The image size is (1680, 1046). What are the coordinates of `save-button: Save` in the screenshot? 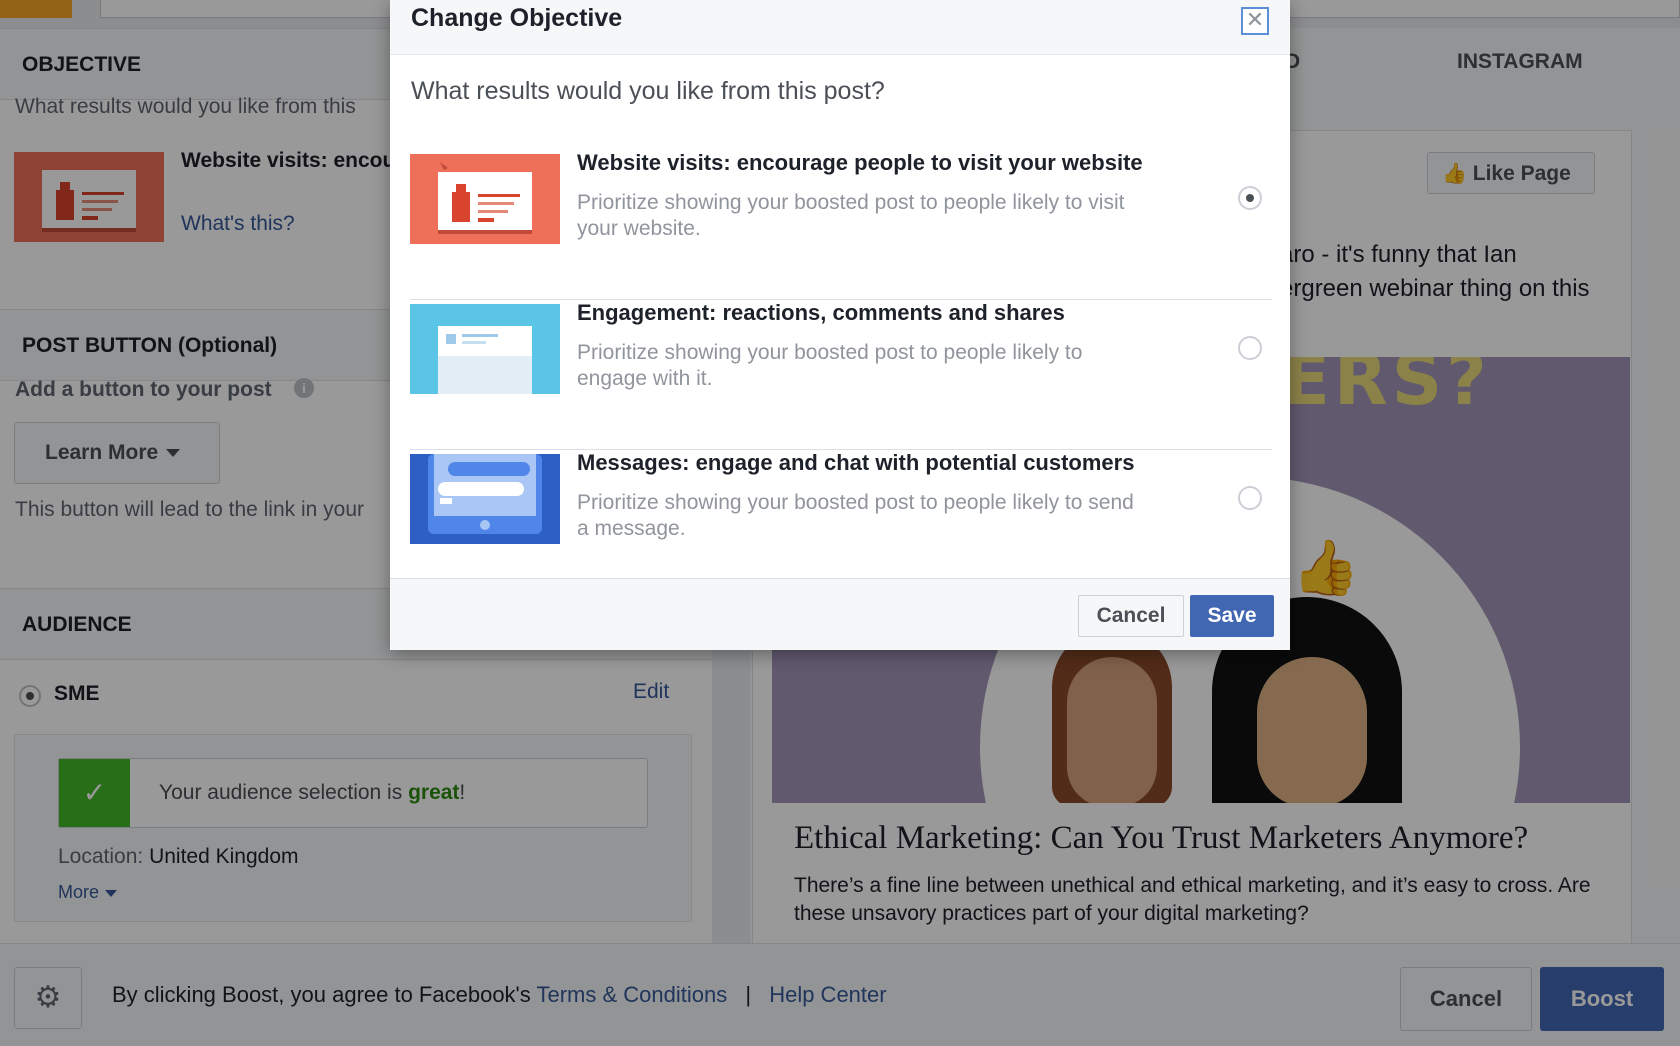 It's located at (1232, 616).